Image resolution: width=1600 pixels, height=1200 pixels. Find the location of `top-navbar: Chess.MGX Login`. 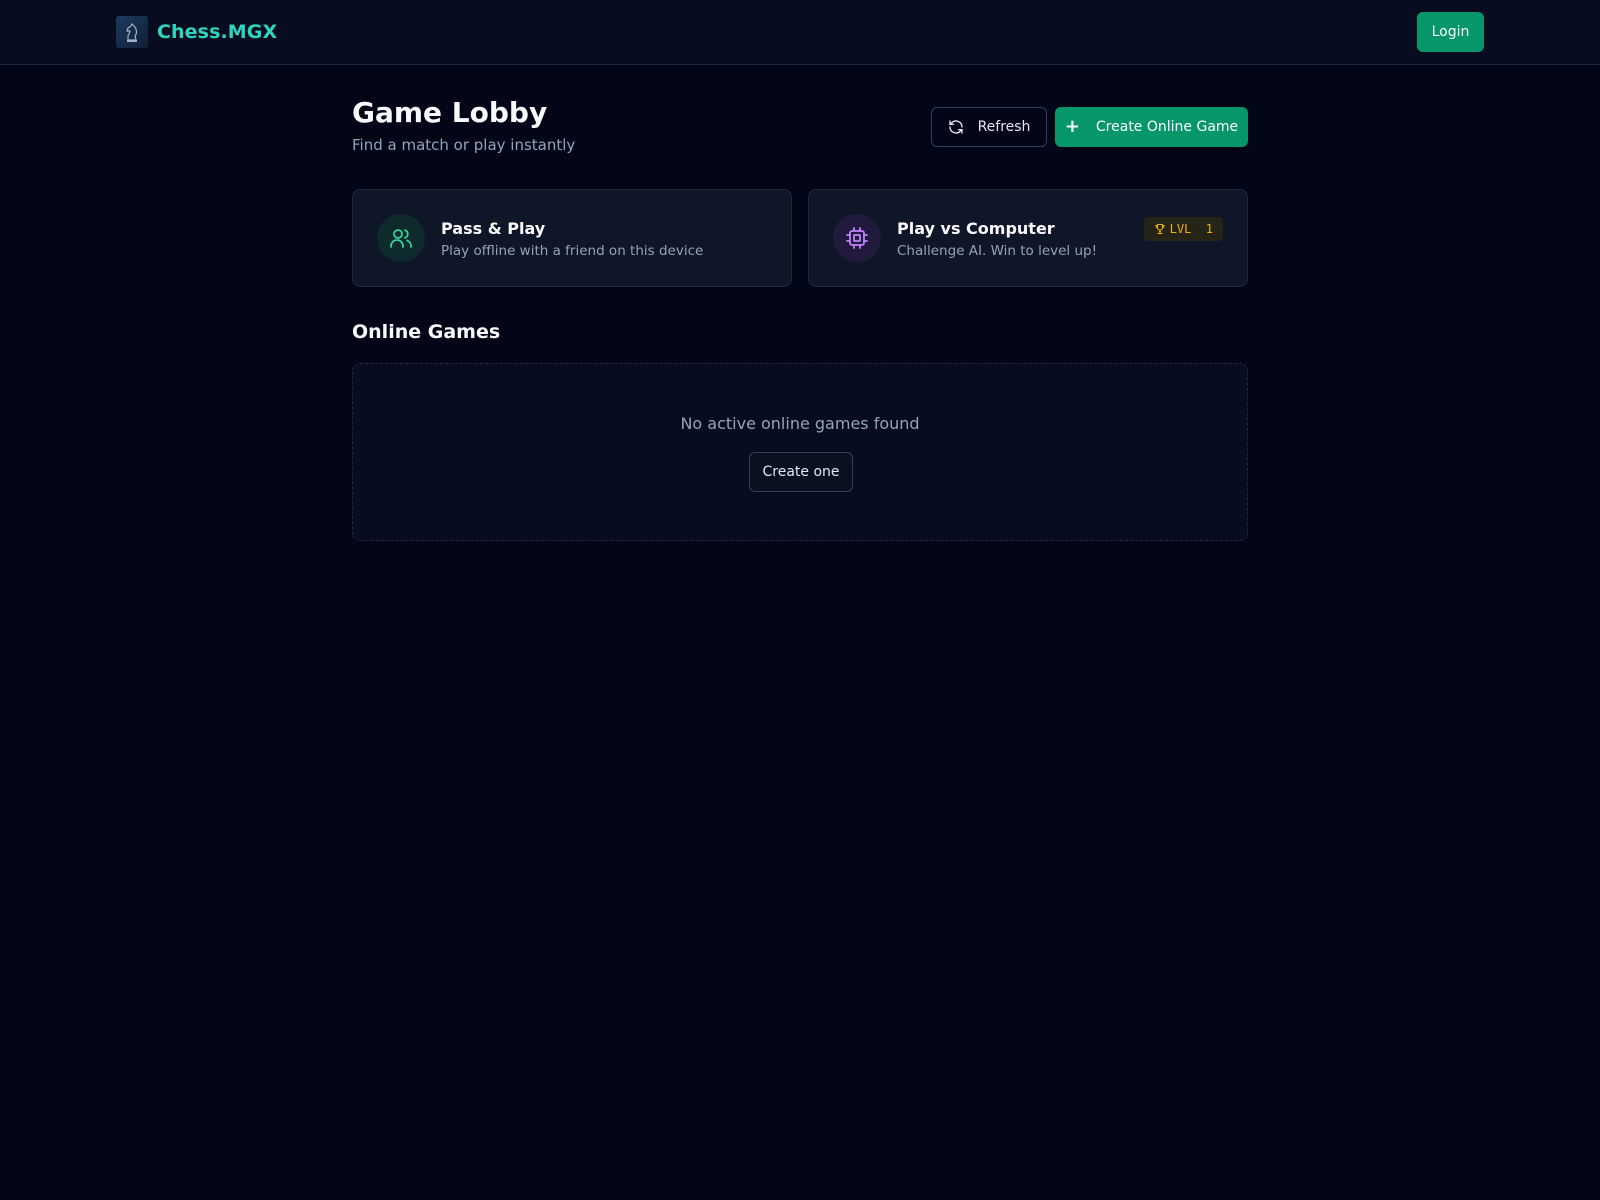

top-navbar: Chess.MGX Login is located at coordinates (800, 32).